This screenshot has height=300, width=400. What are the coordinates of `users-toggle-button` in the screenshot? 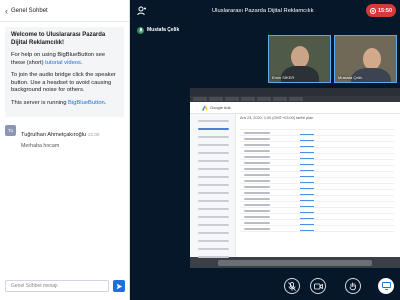 It's located at (142, 11).